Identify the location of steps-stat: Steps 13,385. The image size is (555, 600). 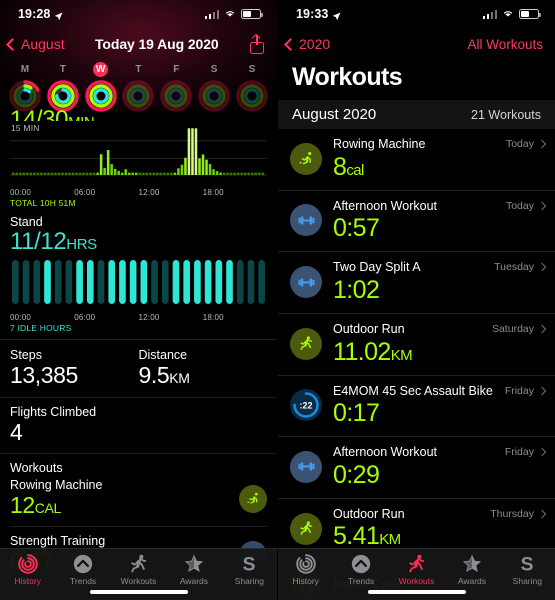
(74, 368).